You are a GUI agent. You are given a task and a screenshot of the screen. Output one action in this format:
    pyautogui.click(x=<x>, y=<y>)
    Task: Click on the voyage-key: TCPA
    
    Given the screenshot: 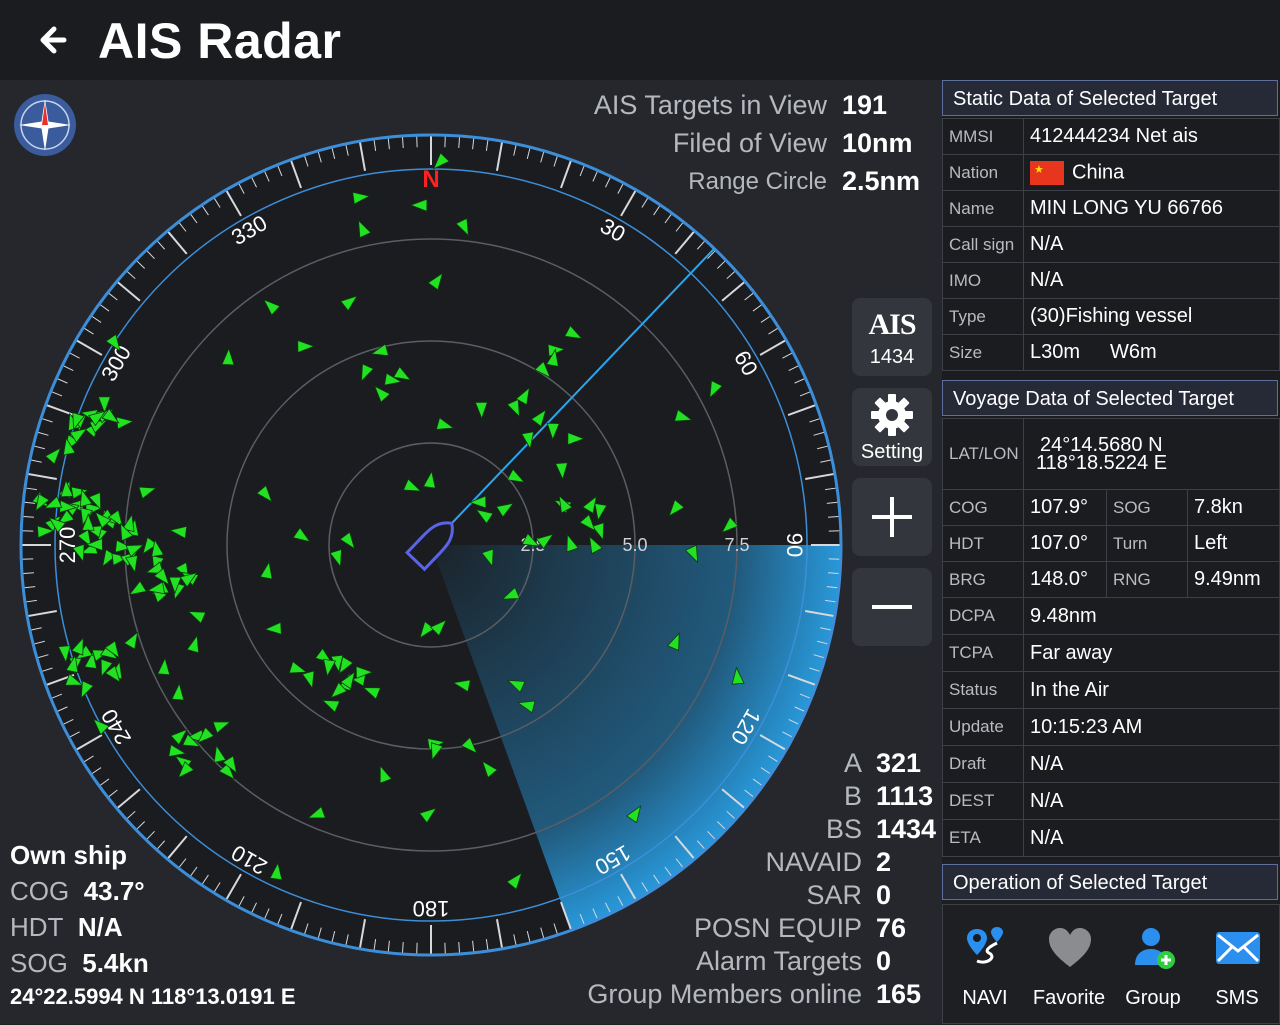 What is the action you would take?
    pyautogui.click(x=983, y=653)
    